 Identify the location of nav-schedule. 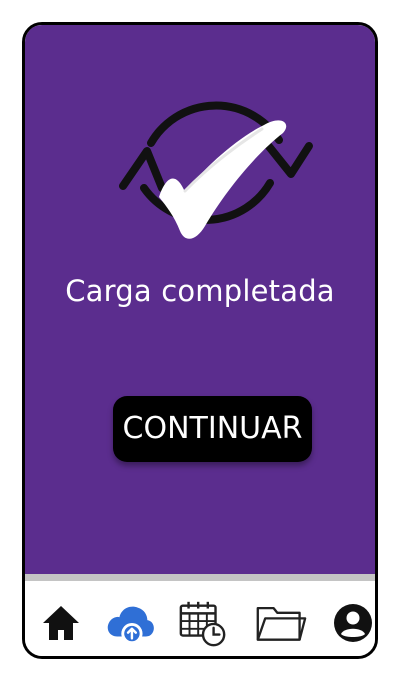
(203, 623).